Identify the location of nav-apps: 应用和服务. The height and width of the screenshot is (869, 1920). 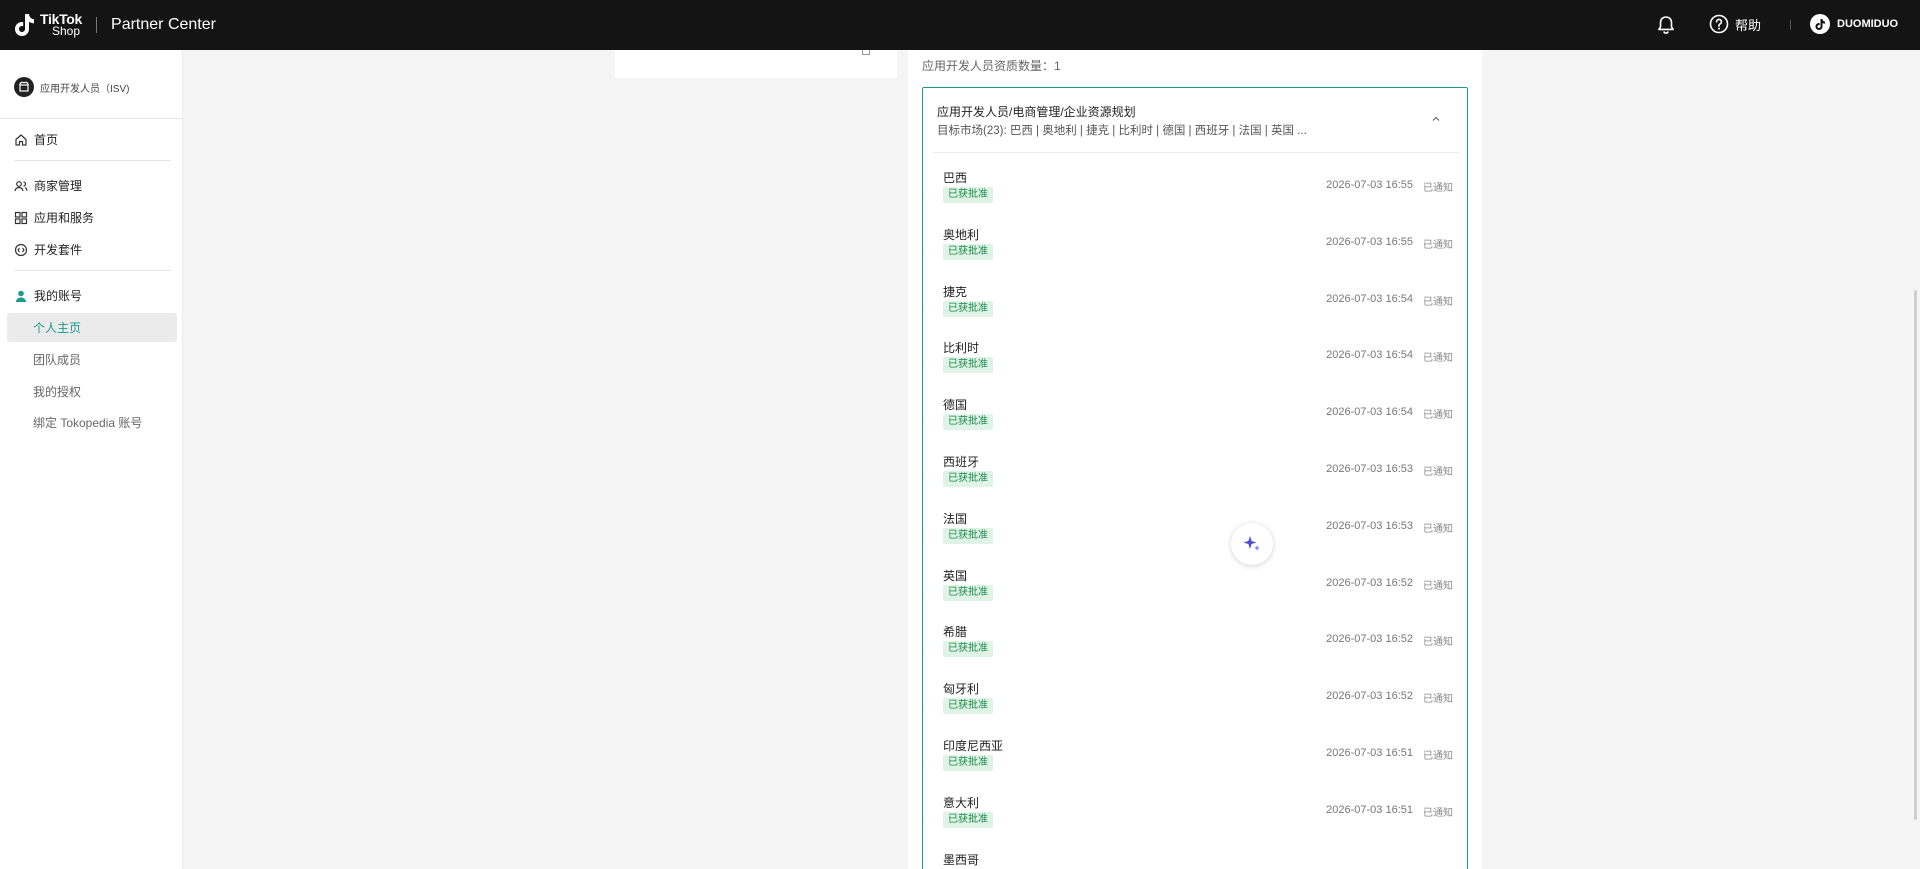
(54, 217).